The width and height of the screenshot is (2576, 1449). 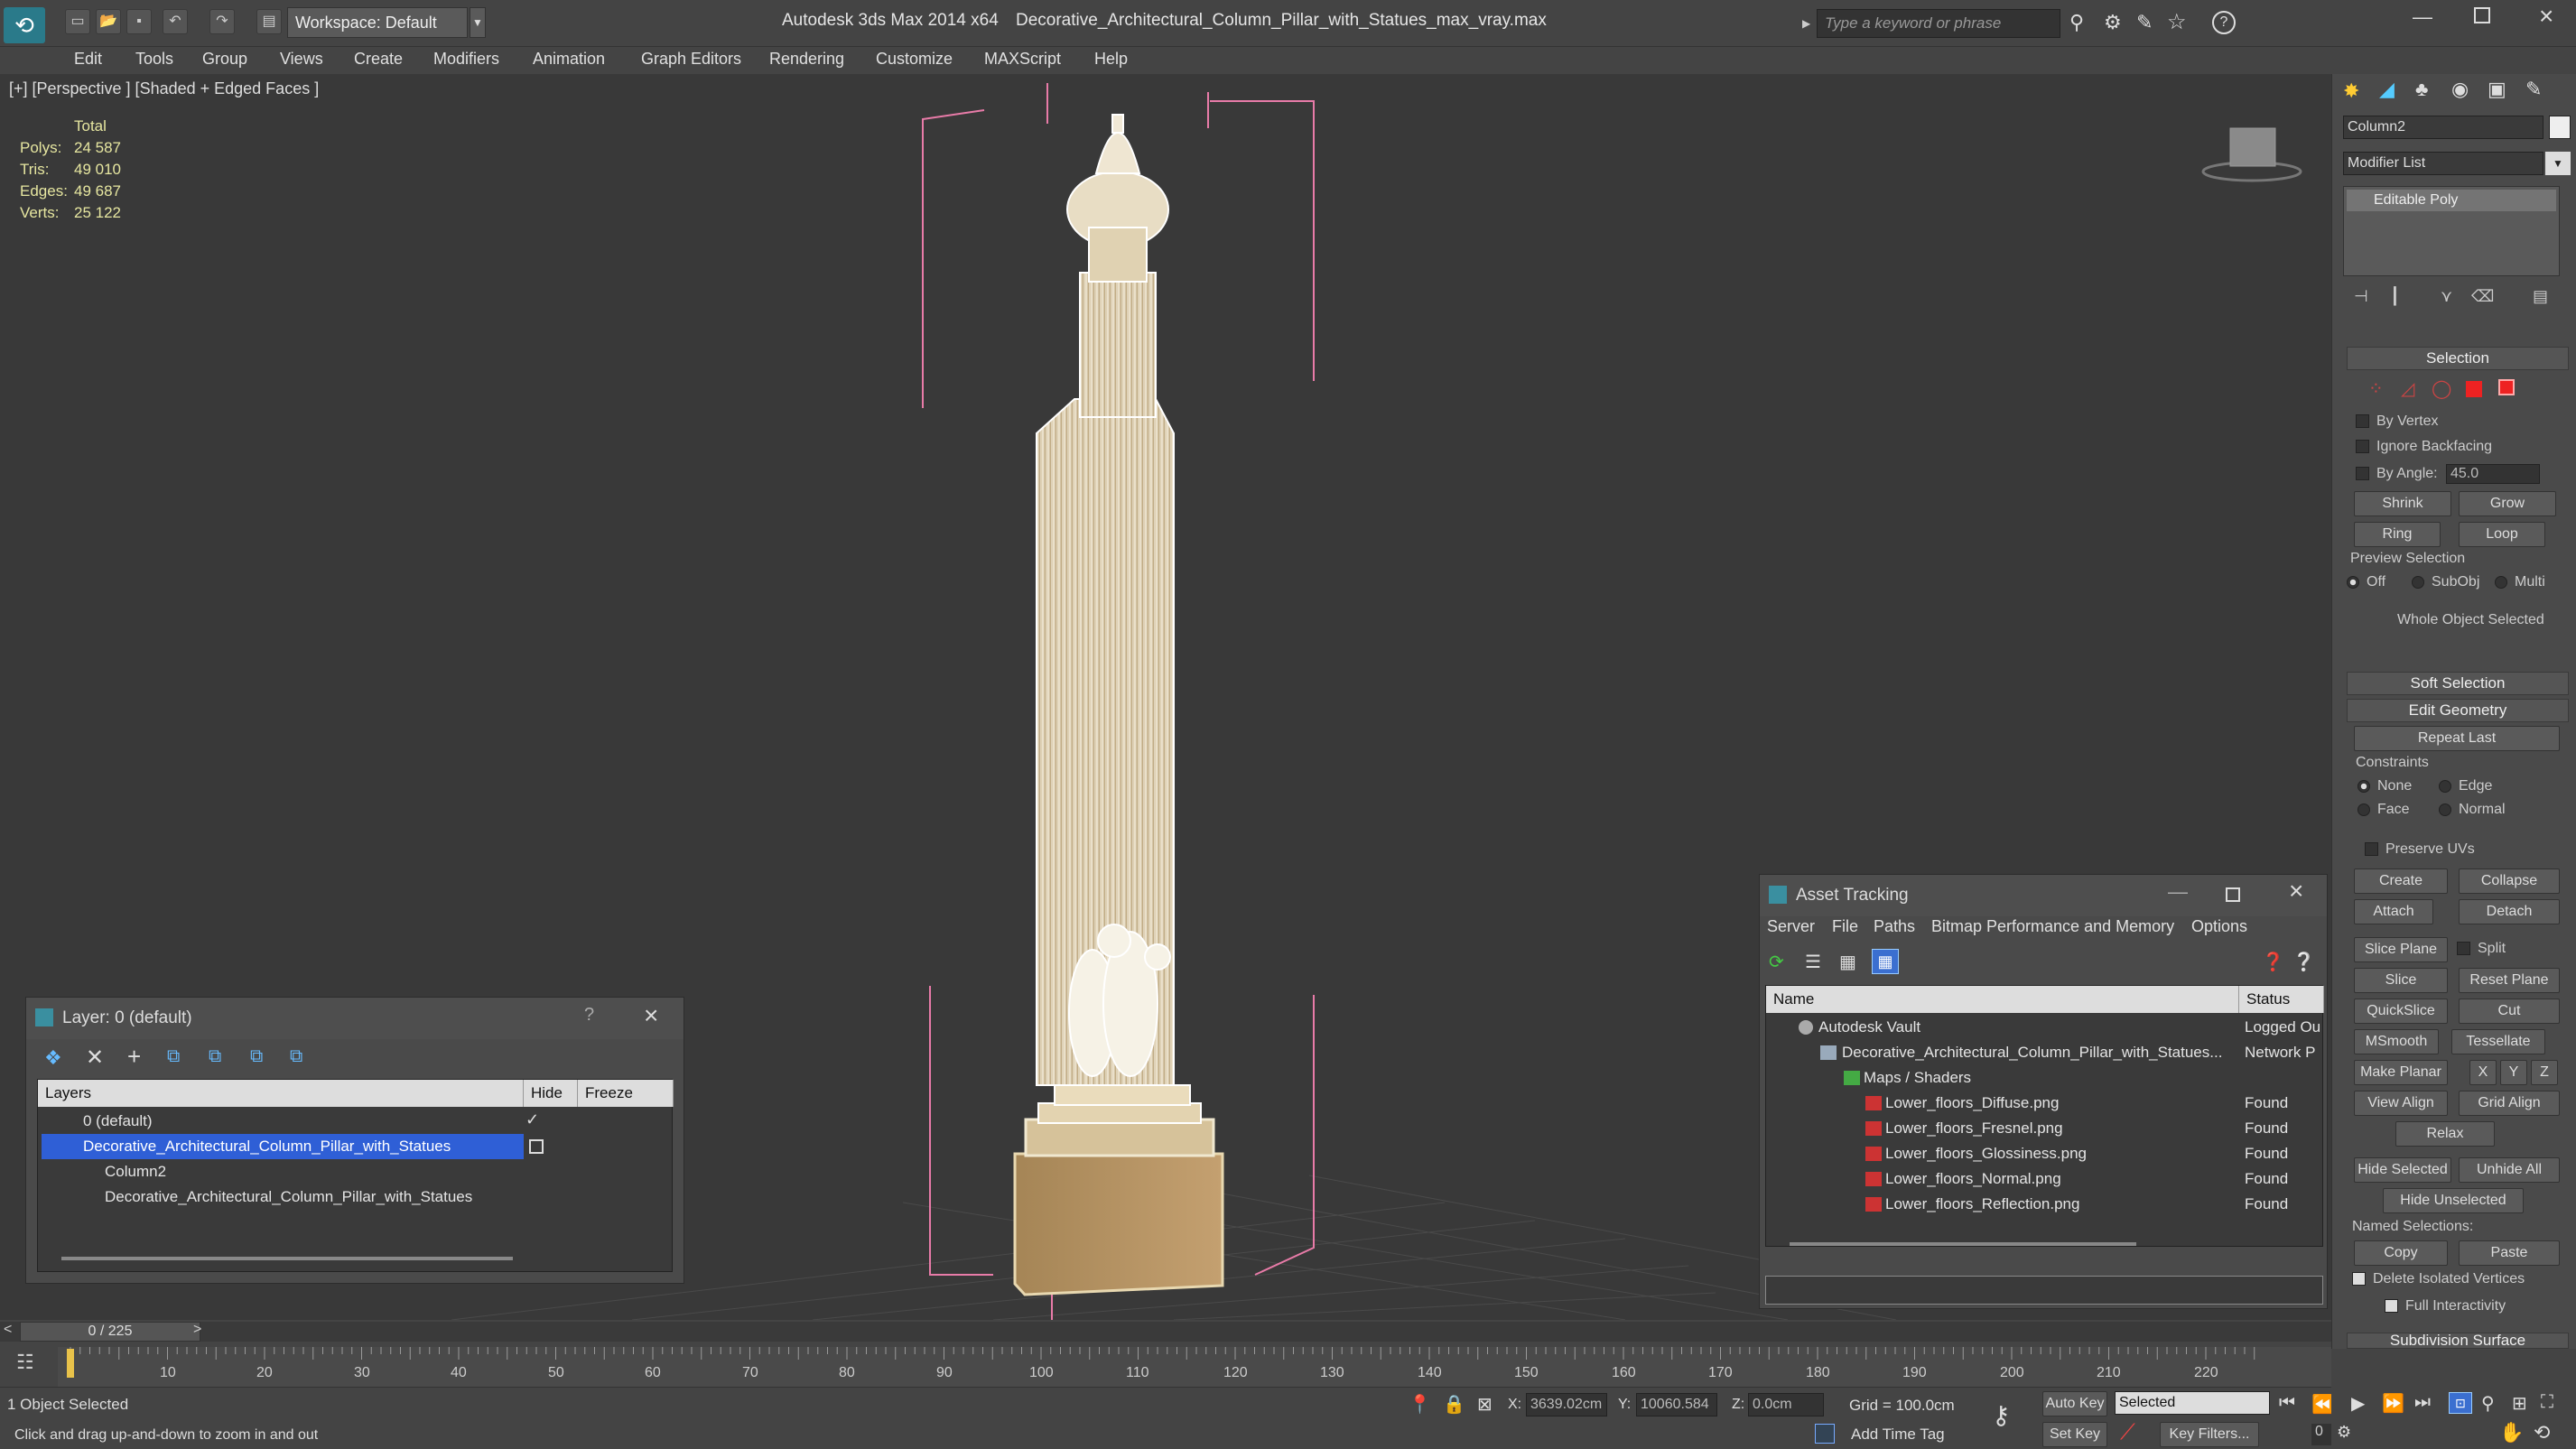 What do you see at coordinates (2074, 1403) in the screenshot?
I see `auto-key-button: Auto Key` at bounding box center [2074, 1403].